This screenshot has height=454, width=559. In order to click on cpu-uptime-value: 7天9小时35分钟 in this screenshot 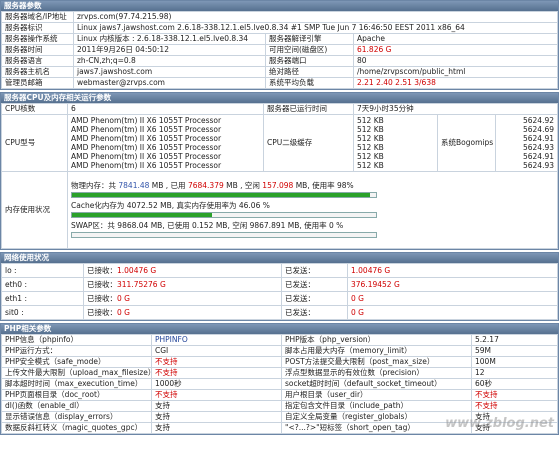, I will do `click(455, 109)`.